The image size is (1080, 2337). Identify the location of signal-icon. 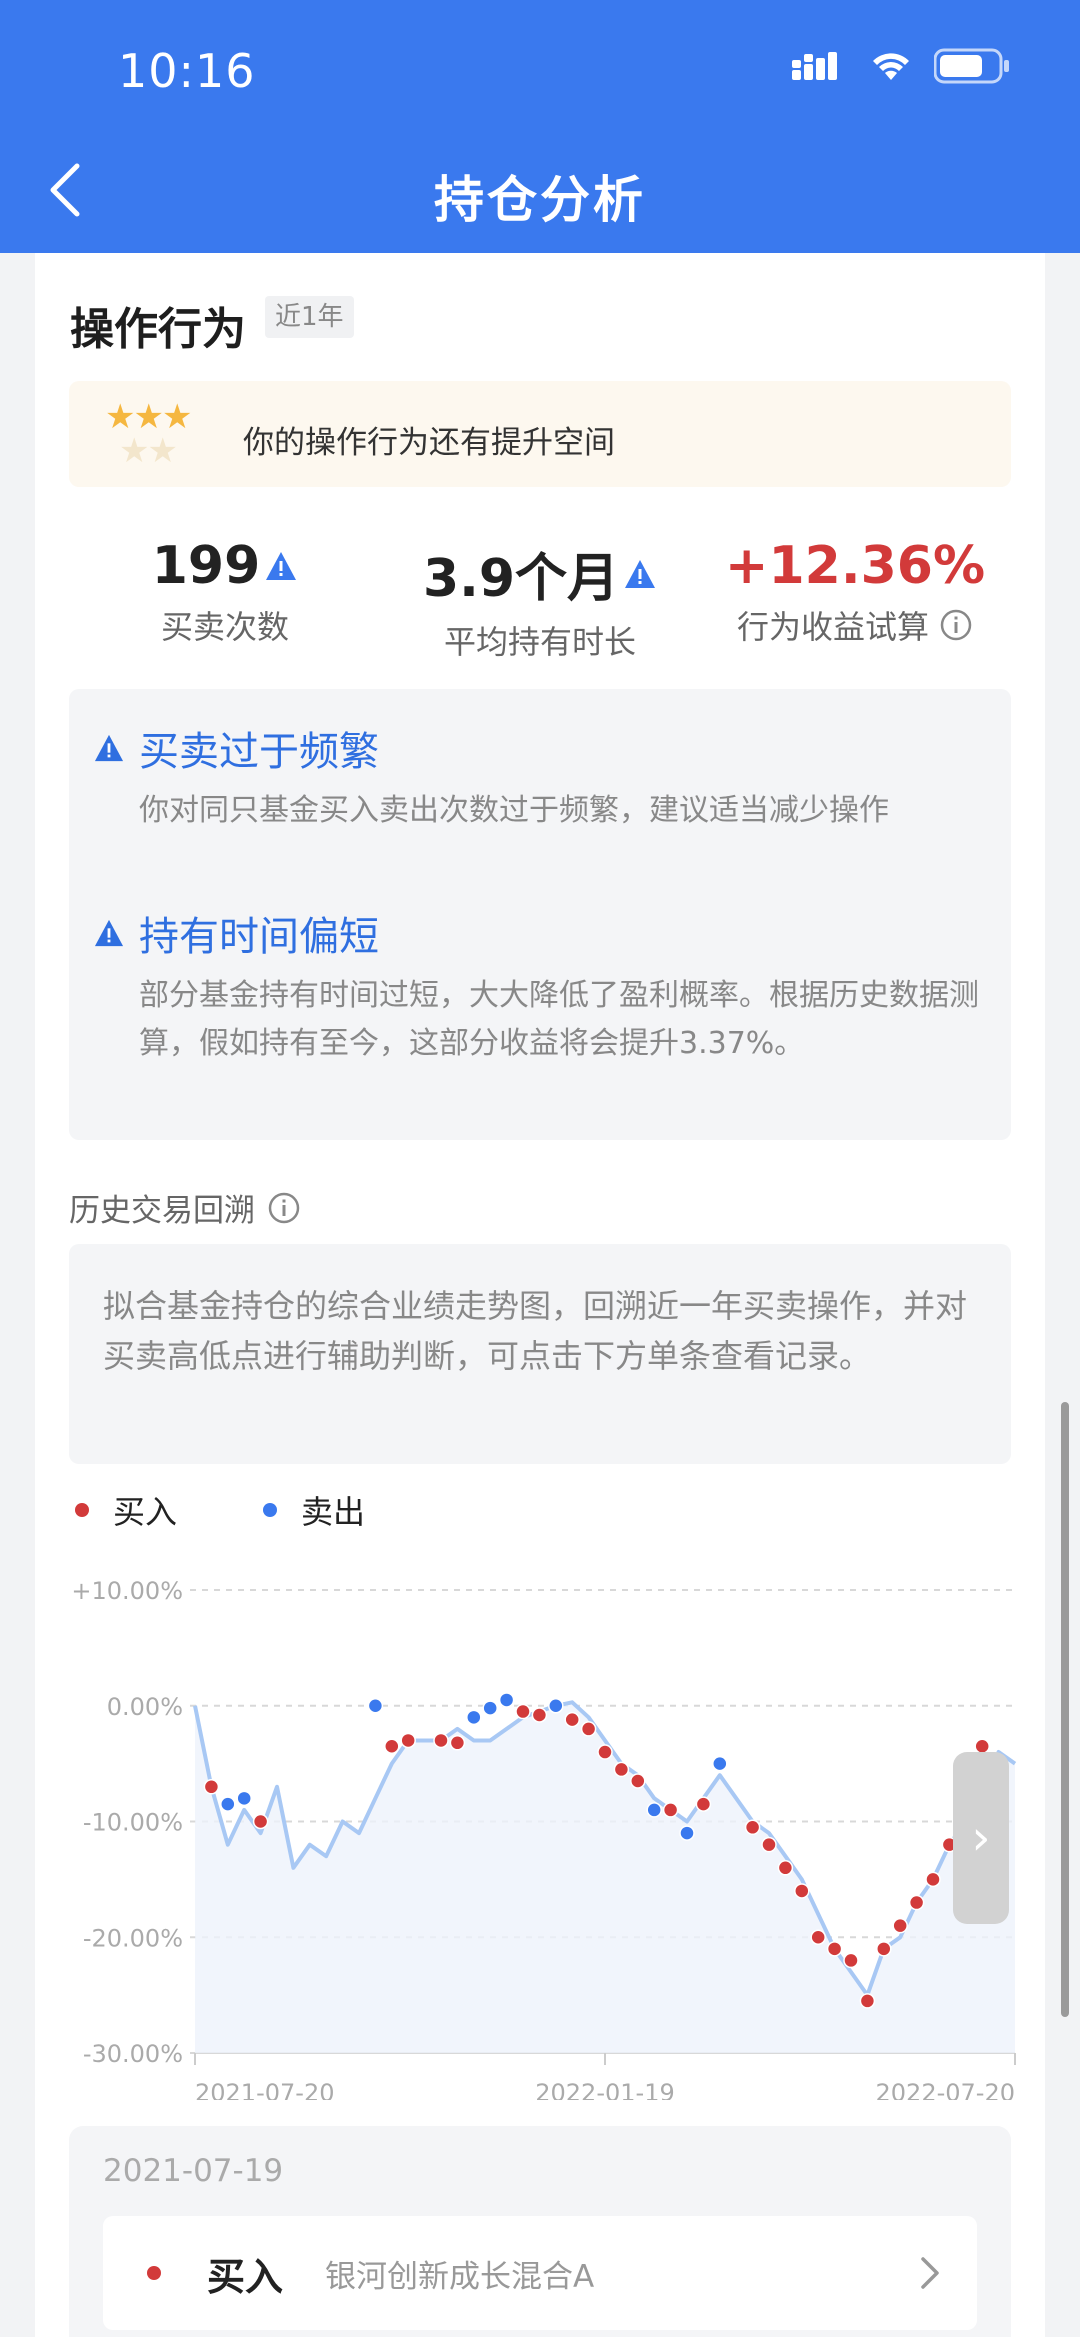
(814, 66).